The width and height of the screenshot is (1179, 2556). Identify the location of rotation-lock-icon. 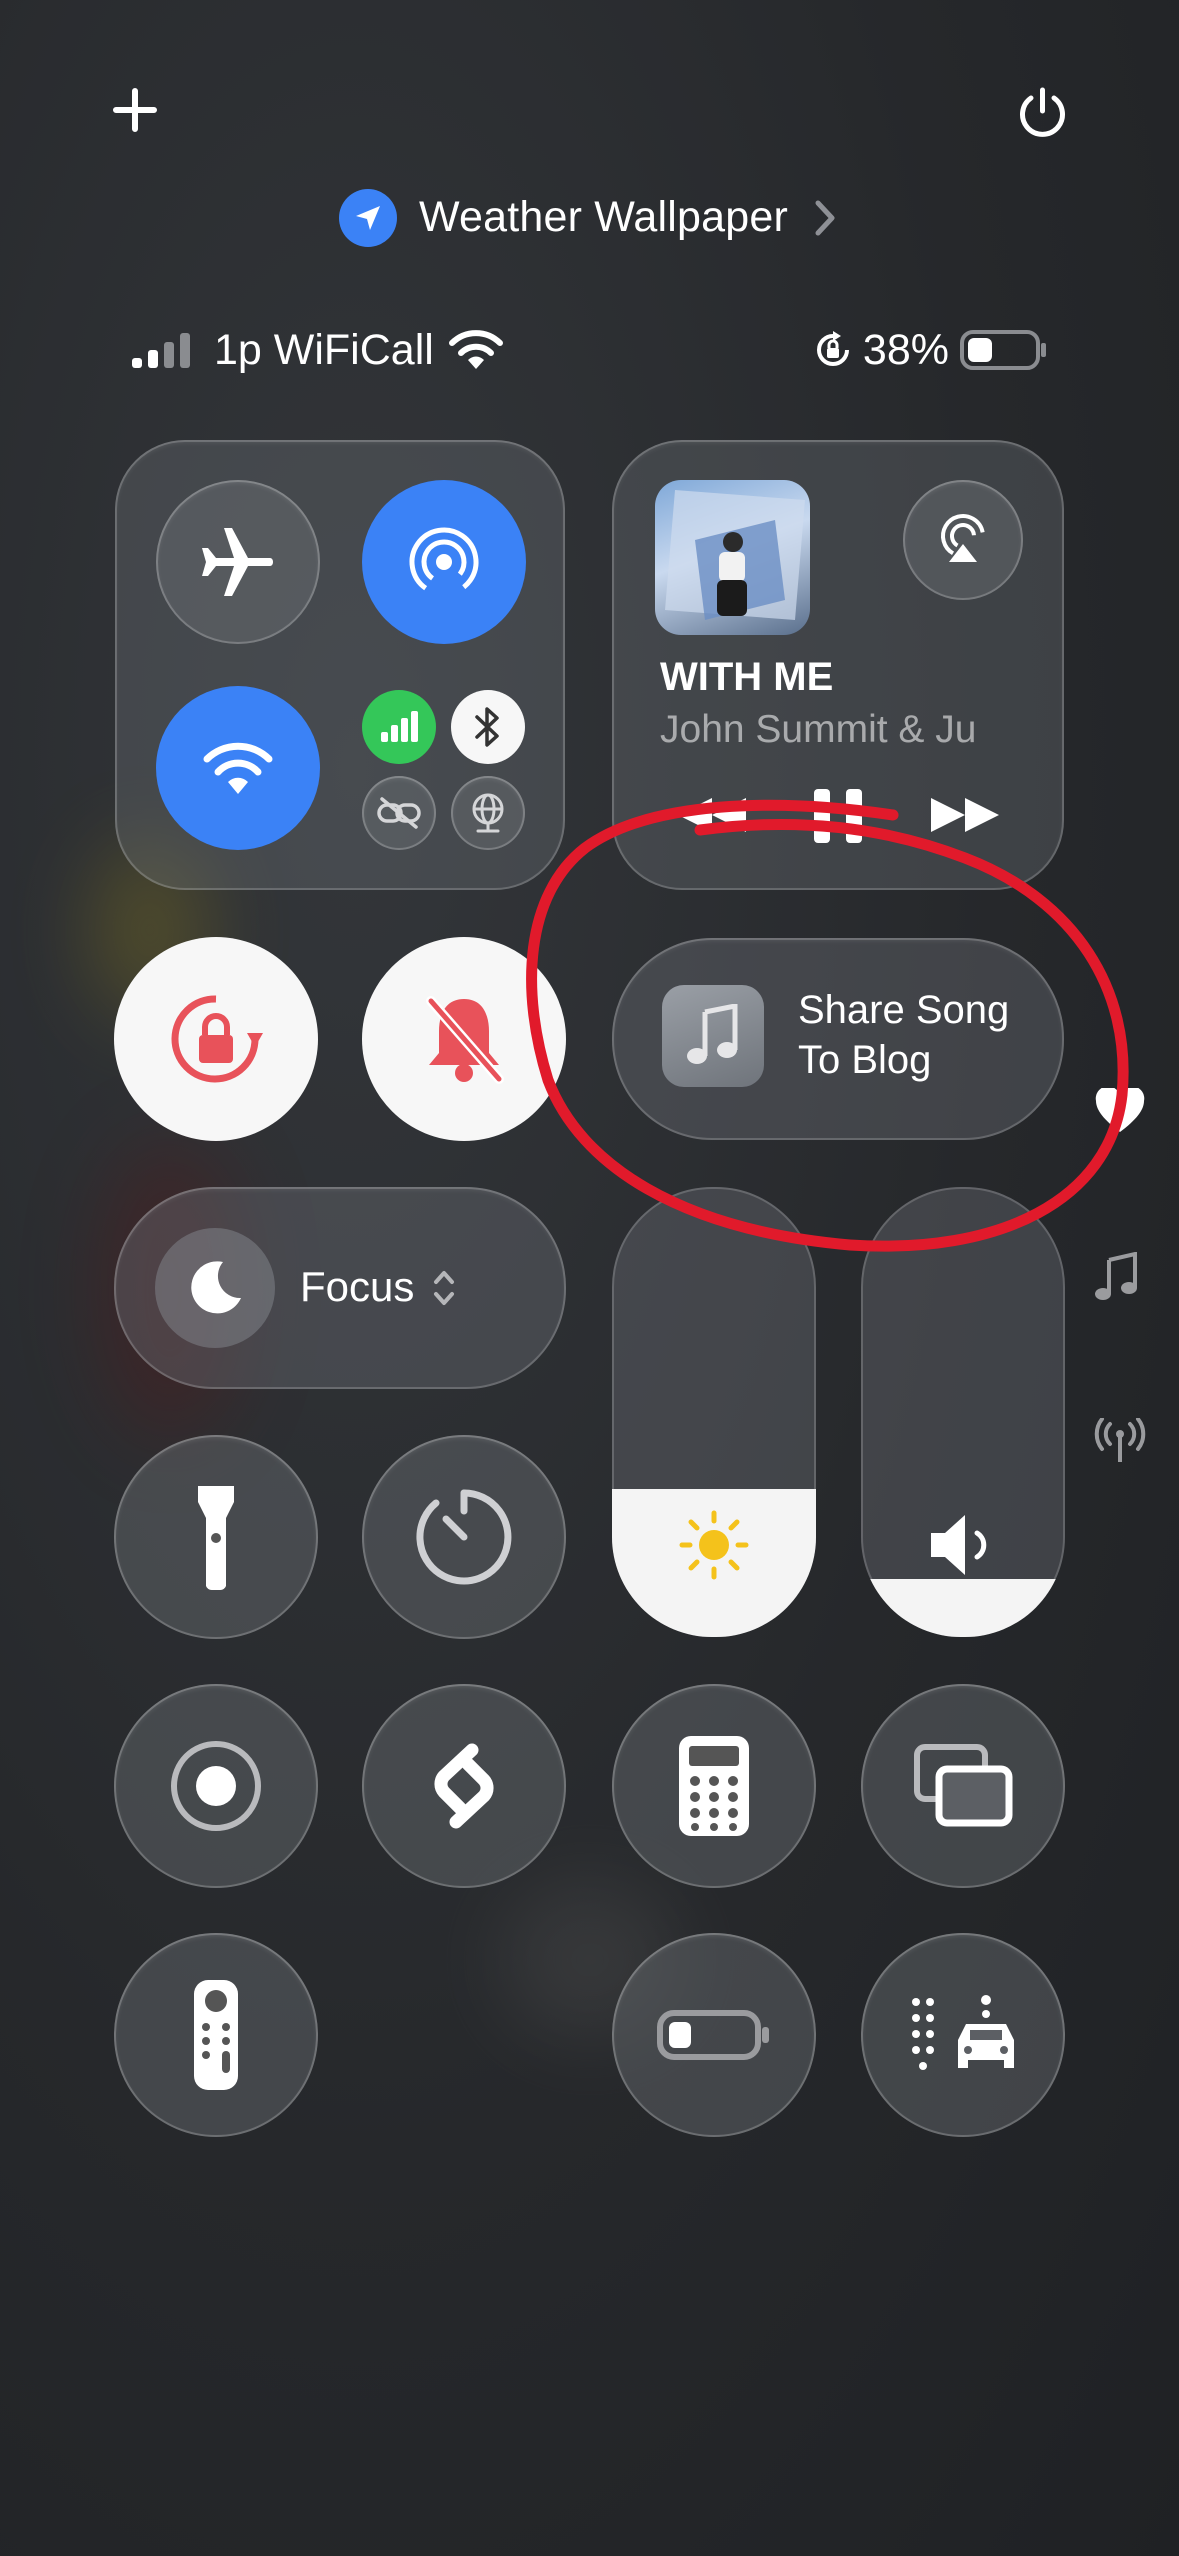
(217, 1039).